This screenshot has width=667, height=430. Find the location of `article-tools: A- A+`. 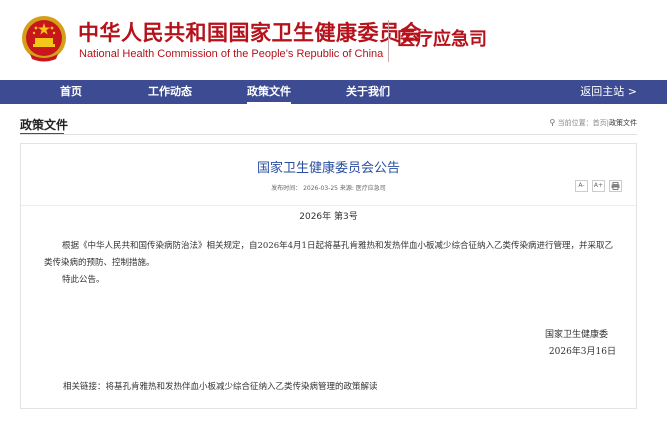

article-tools: A- A+ is located at coordinates (596, 186).